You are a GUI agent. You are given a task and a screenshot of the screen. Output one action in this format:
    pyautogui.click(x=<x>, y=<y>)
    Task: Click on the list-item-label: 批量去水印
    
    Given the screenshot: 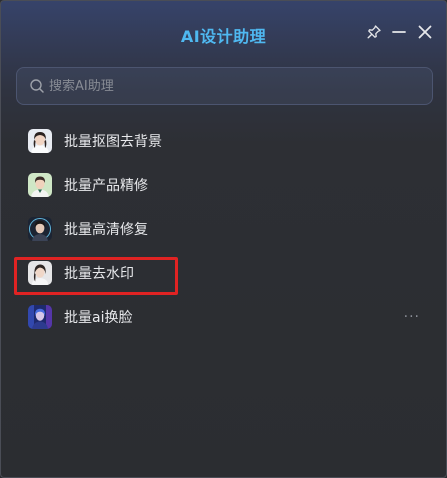 What is the action you would take?
    pyautogui.click(x=99, y=274)
    